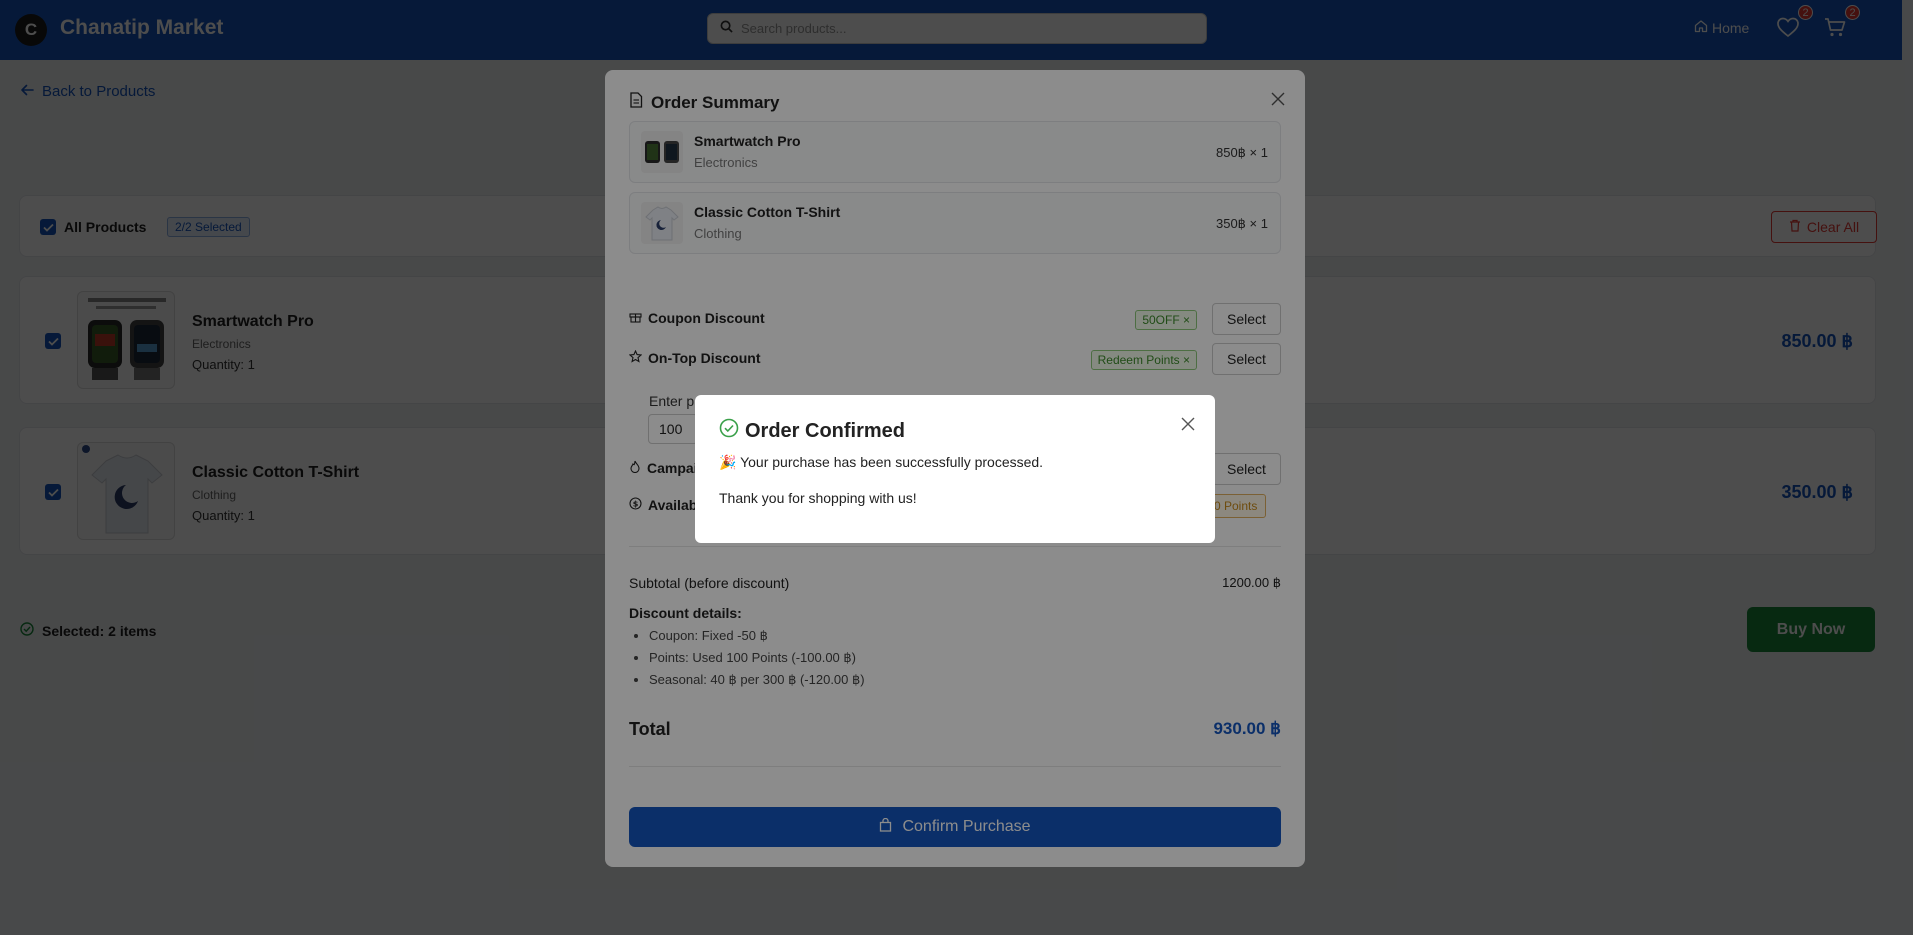  What do you see at coordinates (825, 430) in the screenshot?
I see `dialog-title-text: Order Confirmed` at bounding box center [825, 430].